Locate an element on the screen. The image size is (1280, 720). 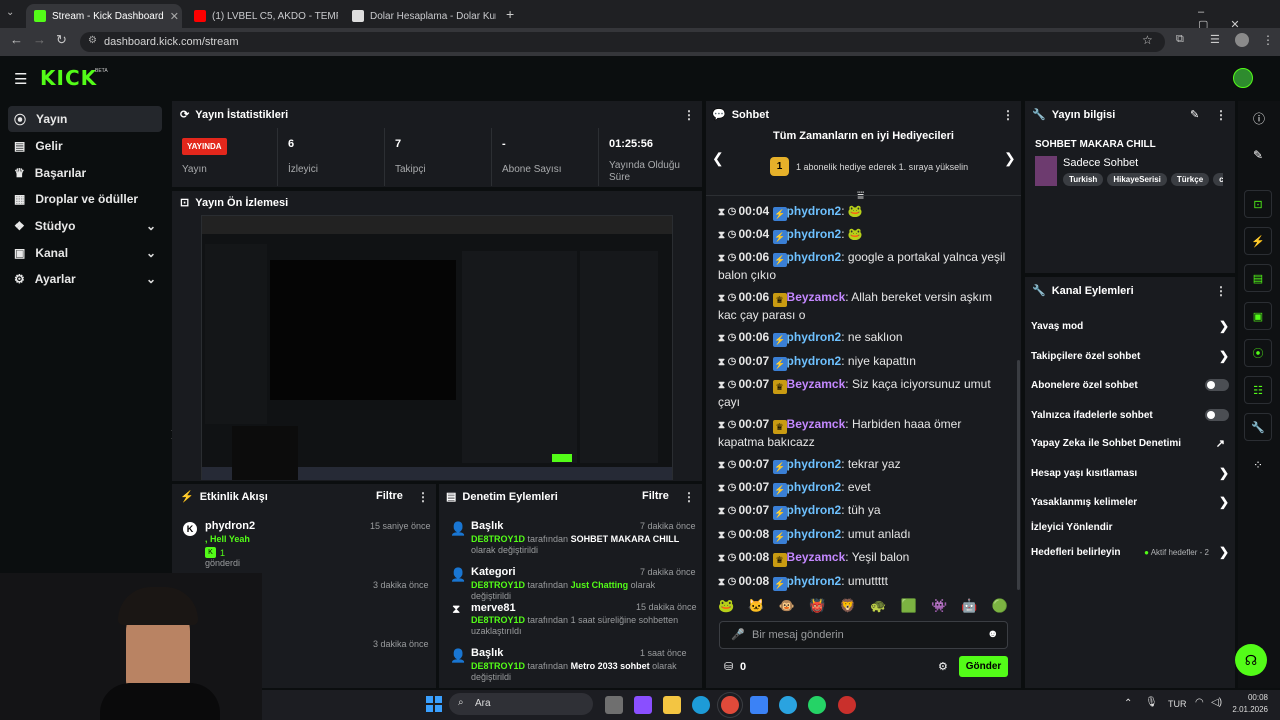
emote-icon: 🤖 is located at coordinates (969, 606).